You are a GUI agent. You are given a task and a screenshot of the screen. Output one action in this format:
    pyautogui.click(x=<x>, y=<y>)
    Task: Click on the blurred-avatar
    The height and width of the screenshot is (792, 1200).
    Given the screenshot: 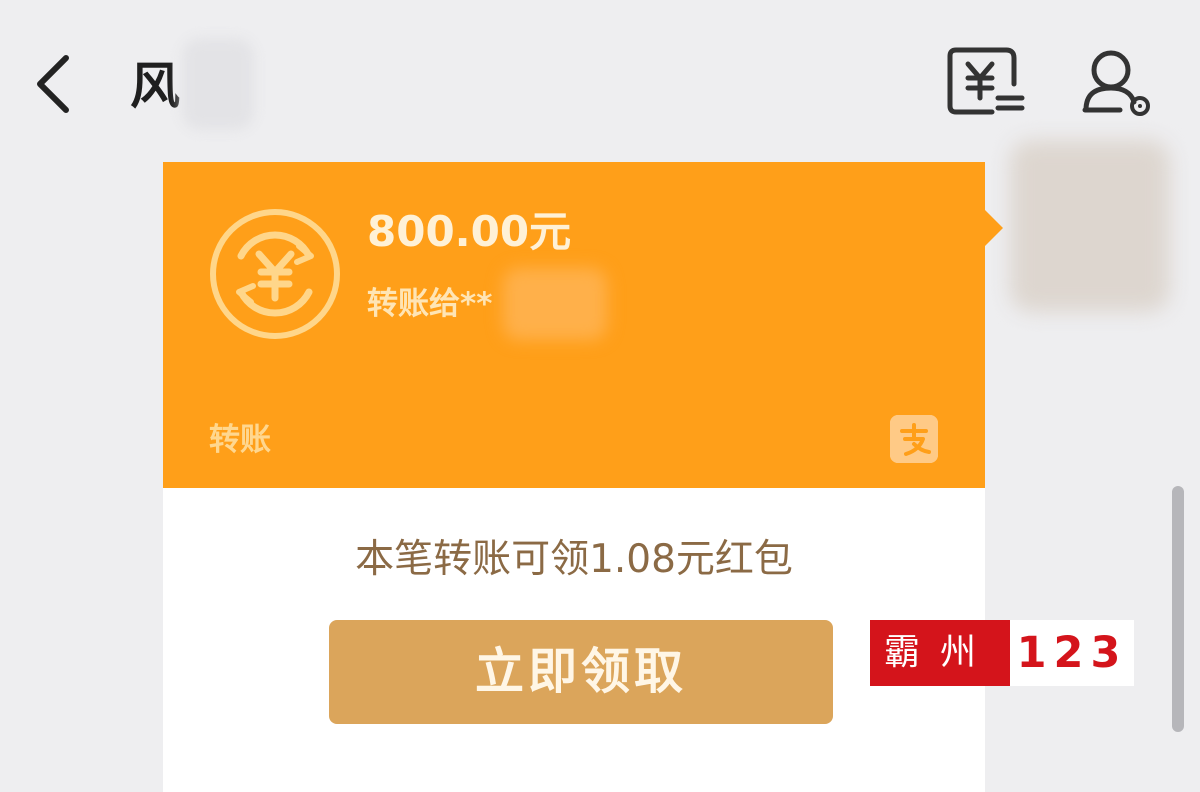 What is the action you would take?
    pyautogui.click(x=1090, y=226)
    